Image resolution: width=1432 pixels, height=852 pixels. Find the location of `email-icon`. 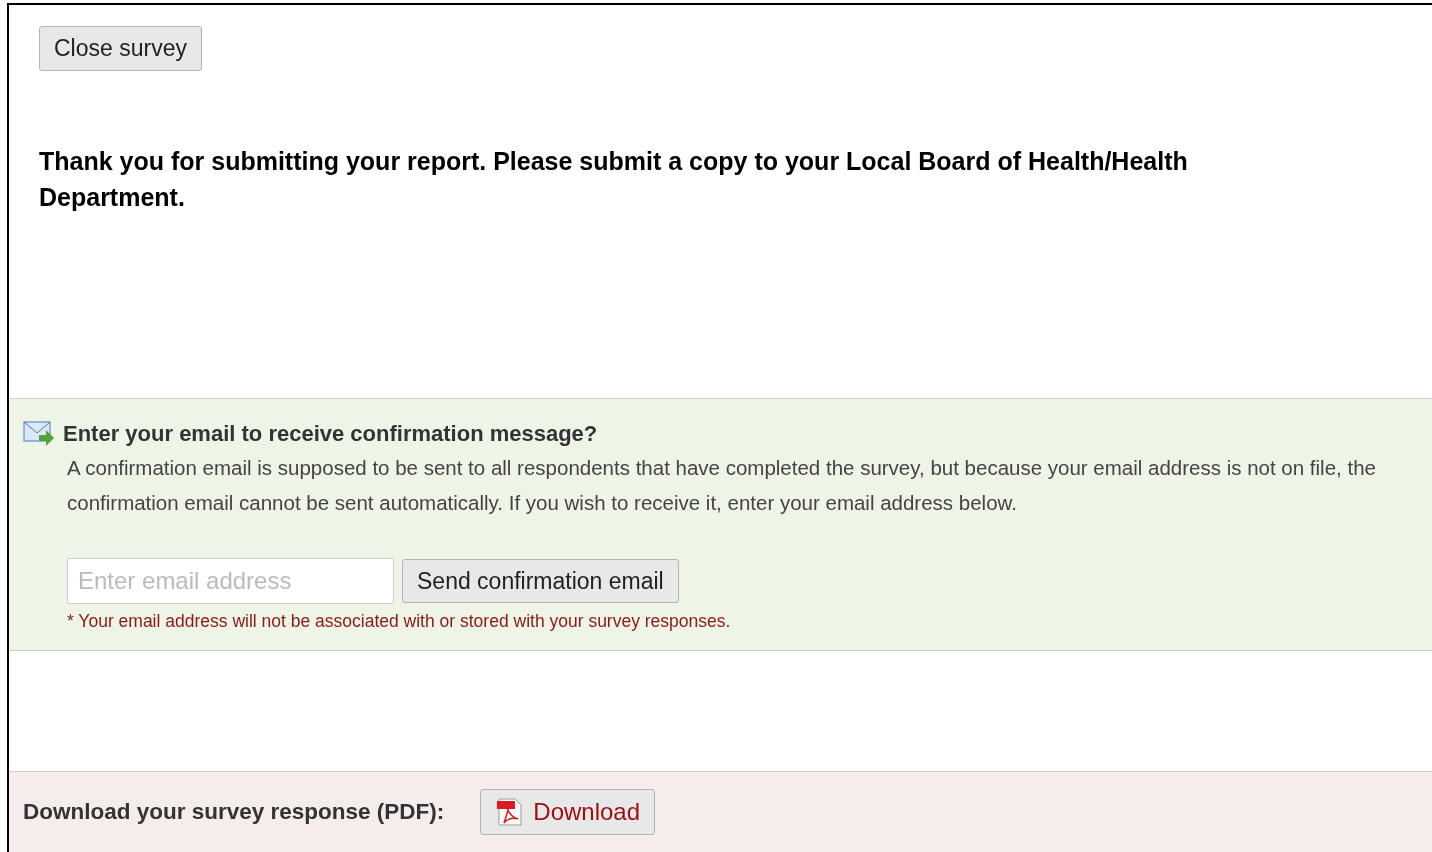

email-icon is located at coordinates (39, 433).